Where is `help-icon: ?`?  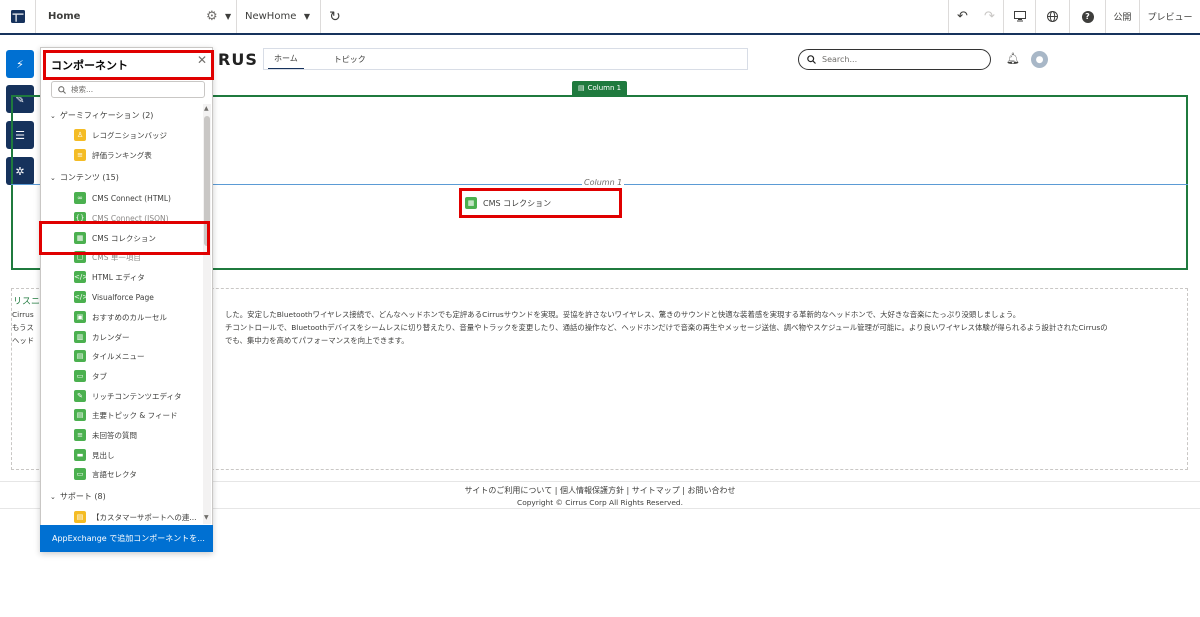 help-icon: ? is located at coordinates (1087, 16).